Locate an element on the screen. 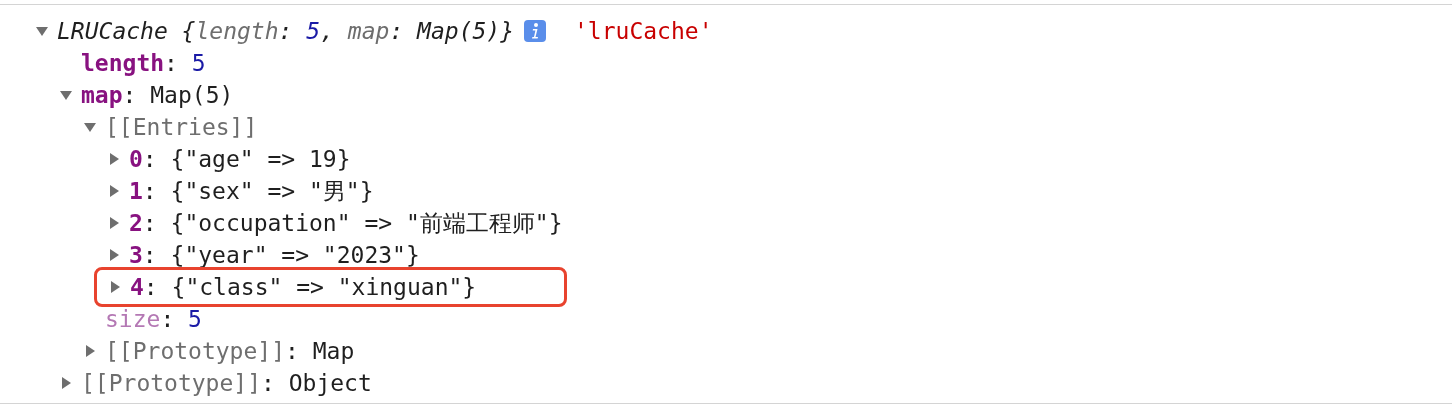  property-line: [[Entries]] is located at coordinates (181, 127).